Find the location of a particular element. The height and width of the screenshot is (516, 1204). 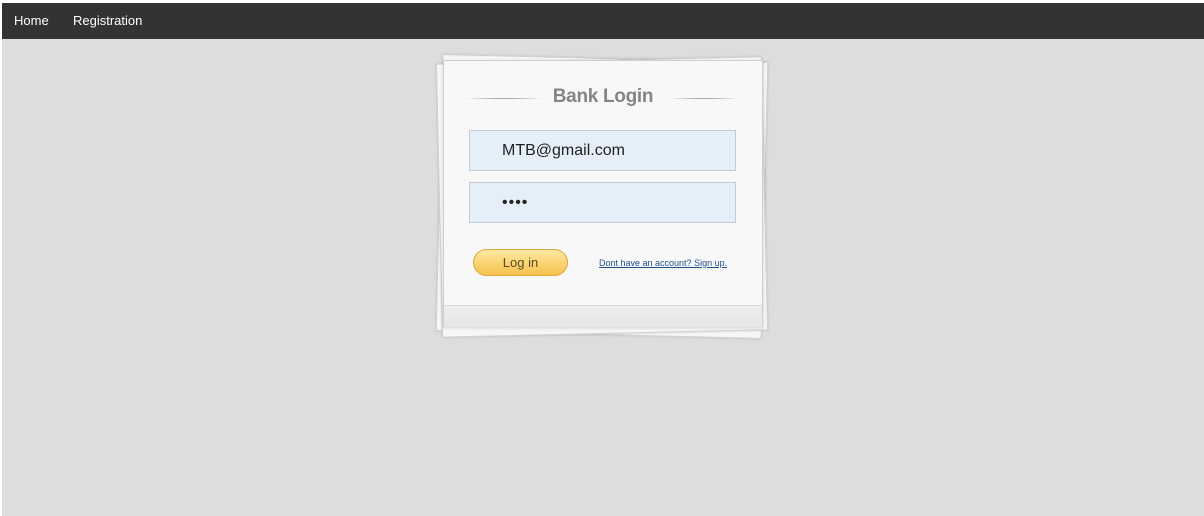

login-card-header: Bank Login is located at coordinates (603, 98).